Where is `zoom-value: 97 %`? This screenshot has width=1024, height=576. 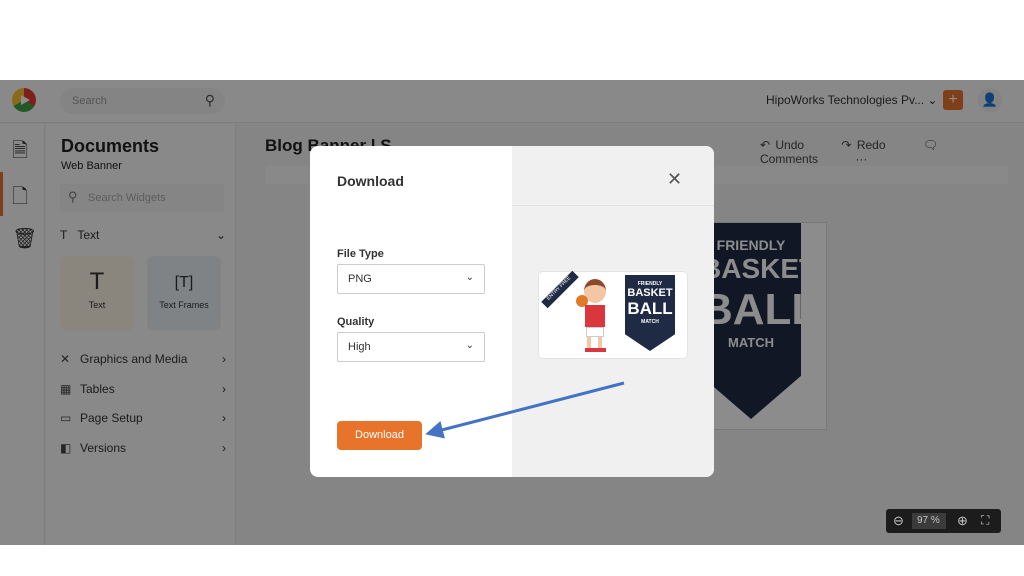
zoom-value: 97 % is located at coordinates (929, 521).